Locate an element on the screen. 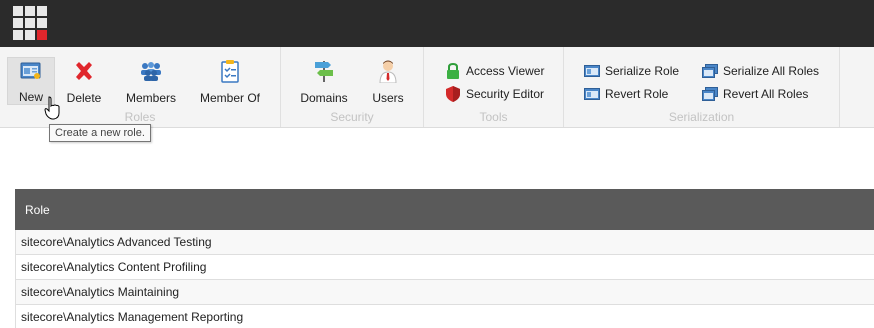 Image resolution: width=874 pixels, height=328 pixels. revert-role-button: Revert Role is located at coordinates (626, 94).